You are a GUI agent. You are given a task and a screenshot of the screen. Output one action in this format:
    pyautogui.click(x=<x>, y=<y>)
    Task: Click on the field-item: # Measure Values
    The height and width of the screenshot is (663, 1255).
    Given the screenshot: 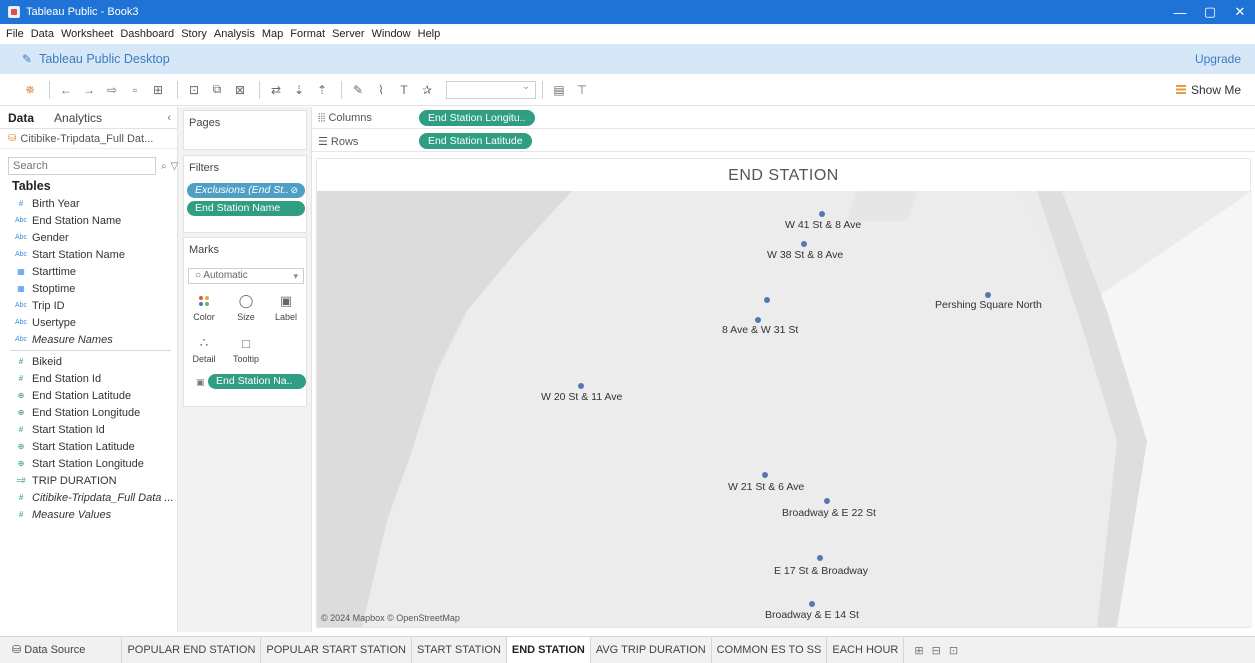 What is the action you would take?
    pyautogui.click(x=88, y=514)
    